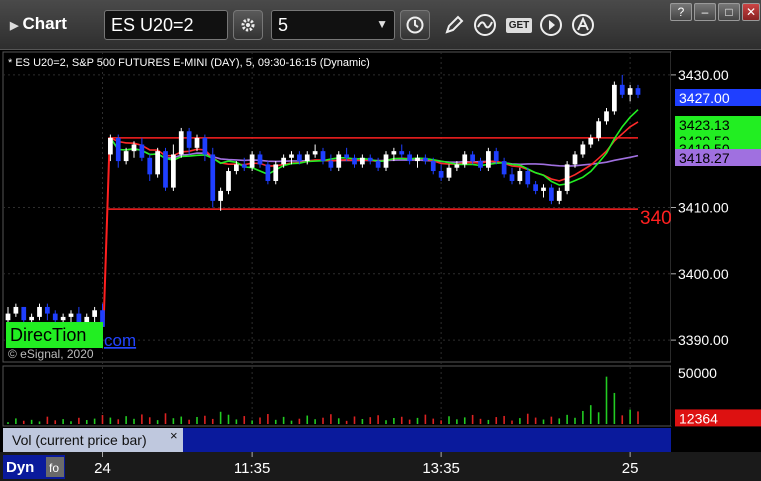 Image resolution: width=761 pixels, height=481 pixels. What do you see at coordinates (152, 25) in the screenshot?
I see `symbol-value: ES U20=2` at bounding box center [152, 25].